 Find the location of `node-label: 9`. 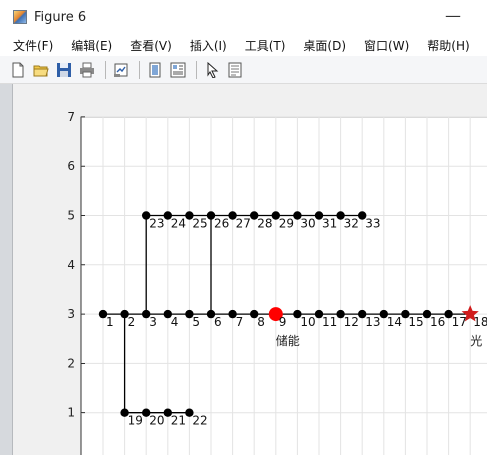

node-label: 9 is located at coordinates (283, 322).